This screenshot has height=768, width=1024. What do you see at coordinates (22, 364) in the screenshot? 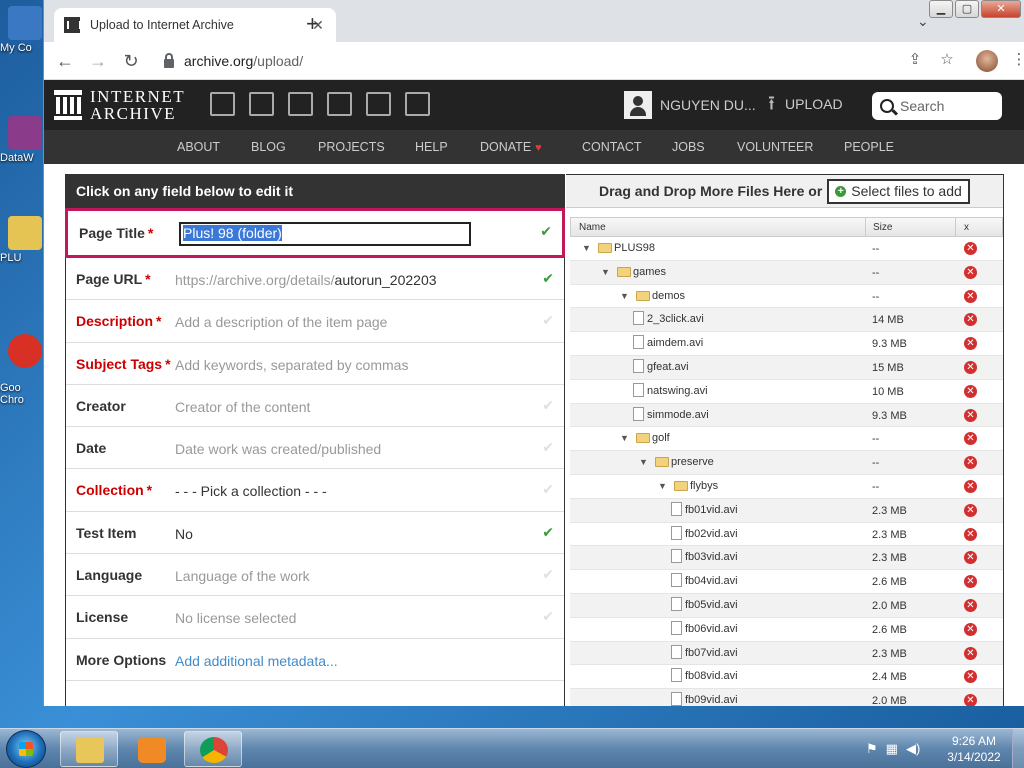
I see `desktop-icon-google-chrome: Goo Chro` at bounding box center [22, 364].